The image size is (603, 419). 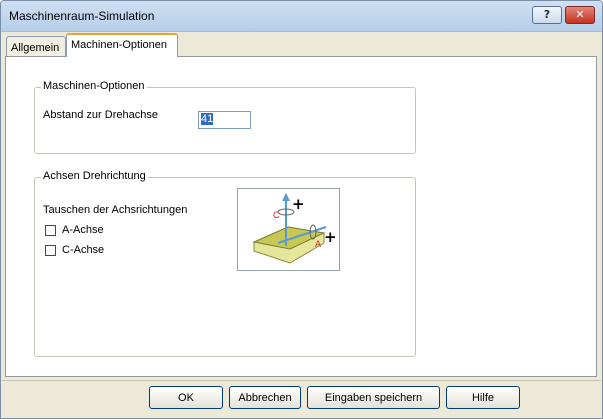 What do you see at coordinates (265, 397) in the screenshot?
I see `cancel-button: Abbrechen` at bounding box center [265, 397].